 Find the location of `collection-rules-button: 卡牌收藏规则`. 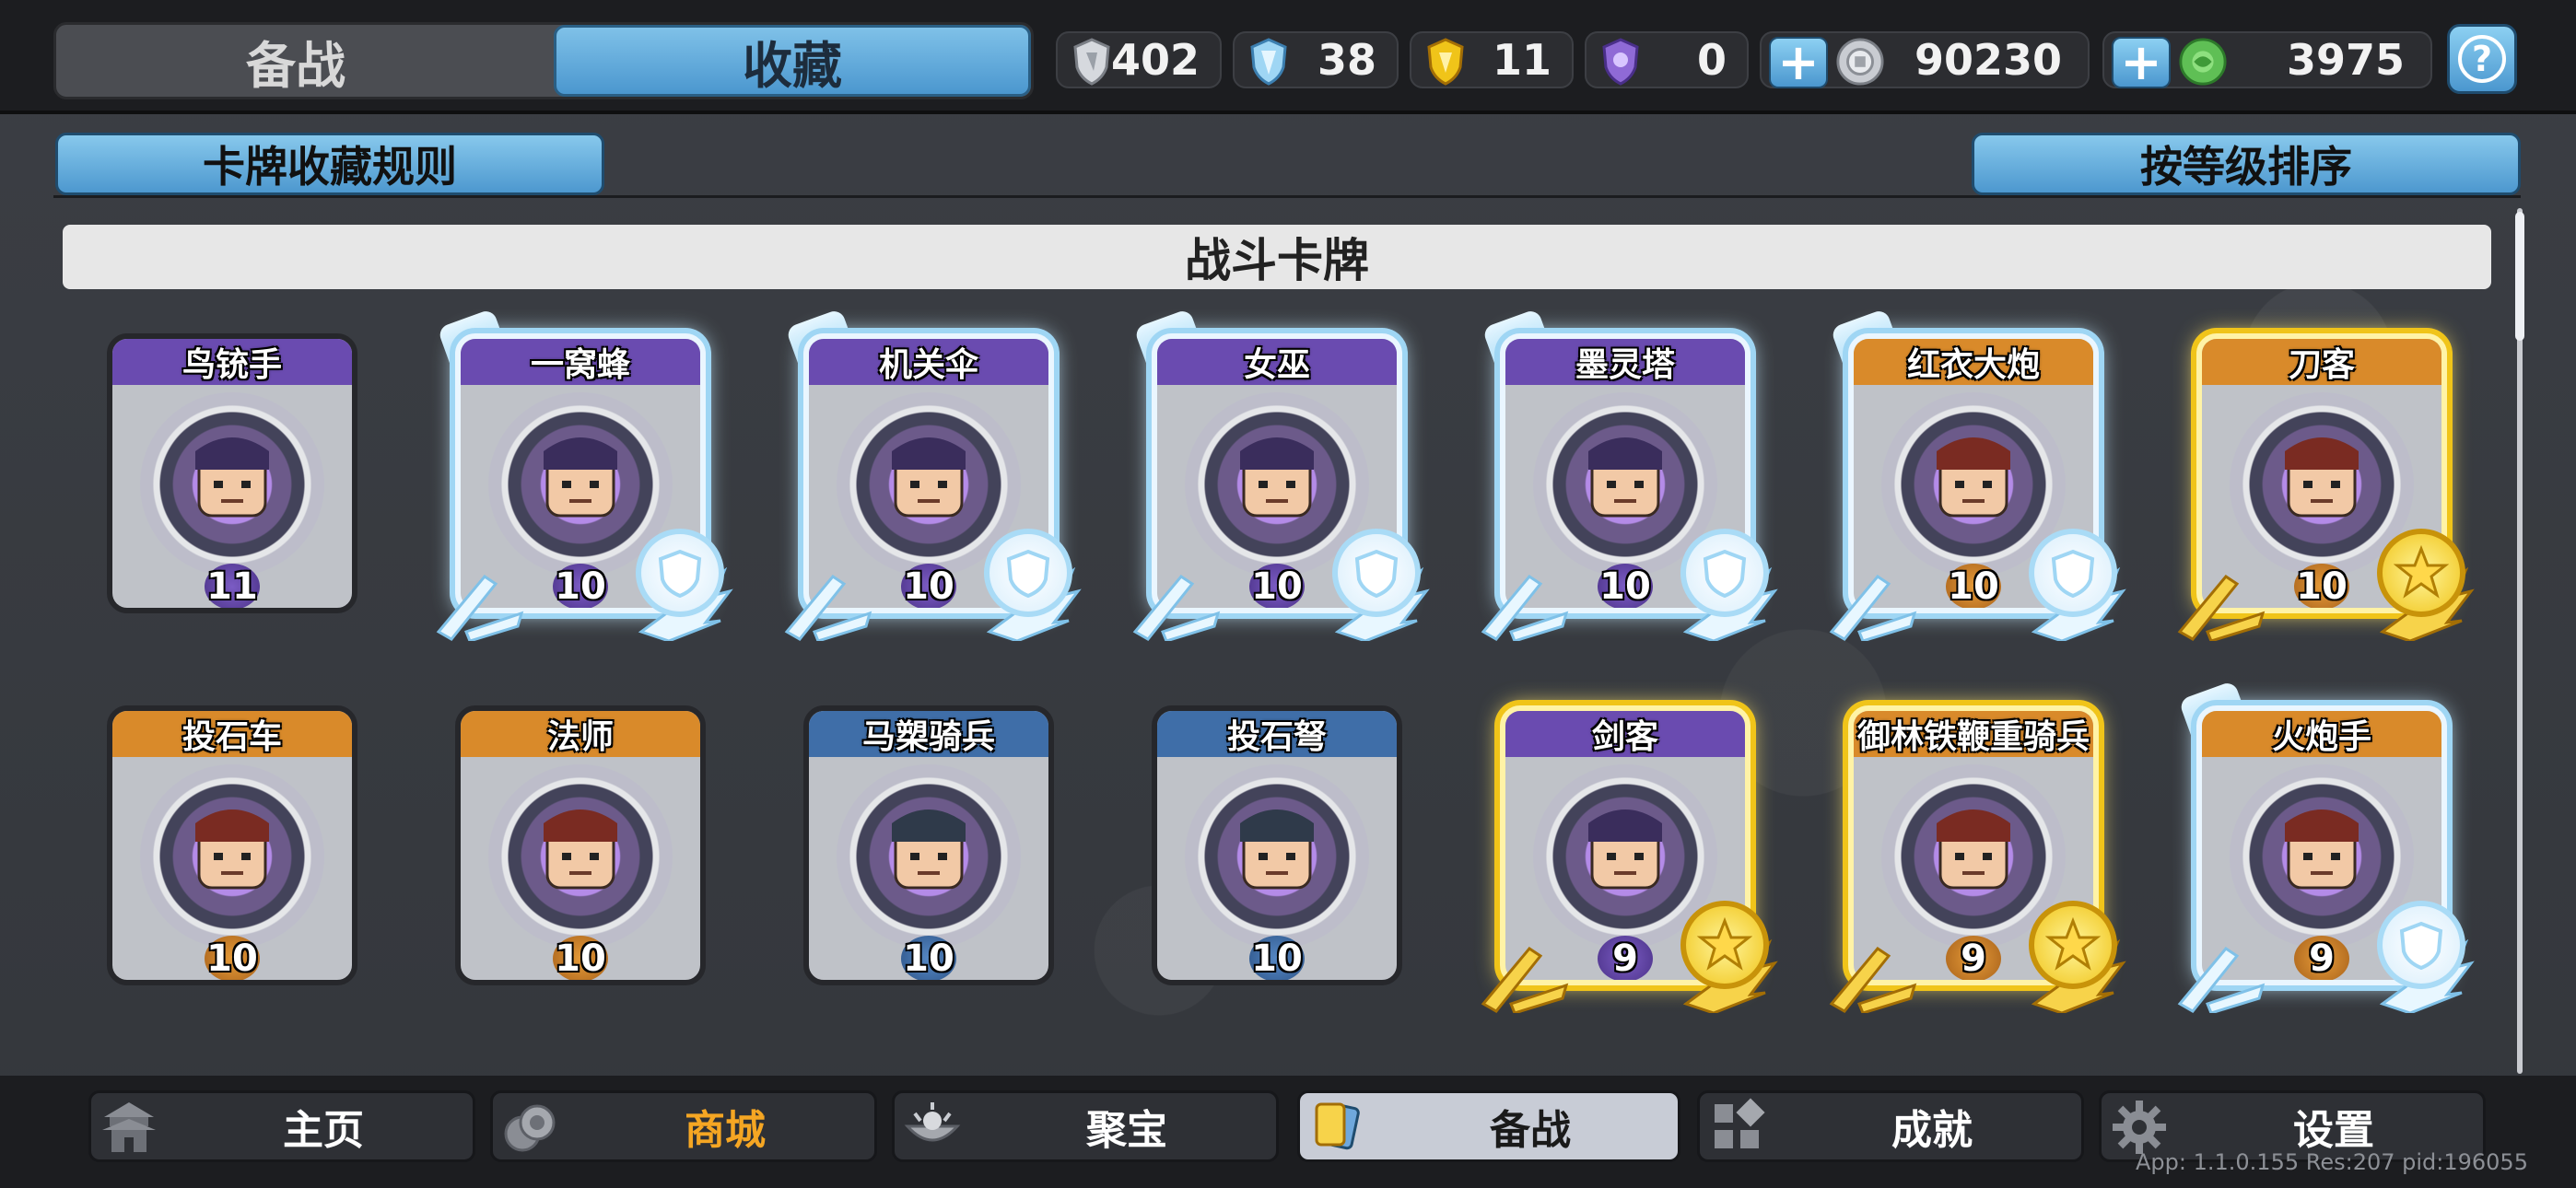

collection-rules-button: 卡牌收藏规则 is located at coordinates (329, 164).